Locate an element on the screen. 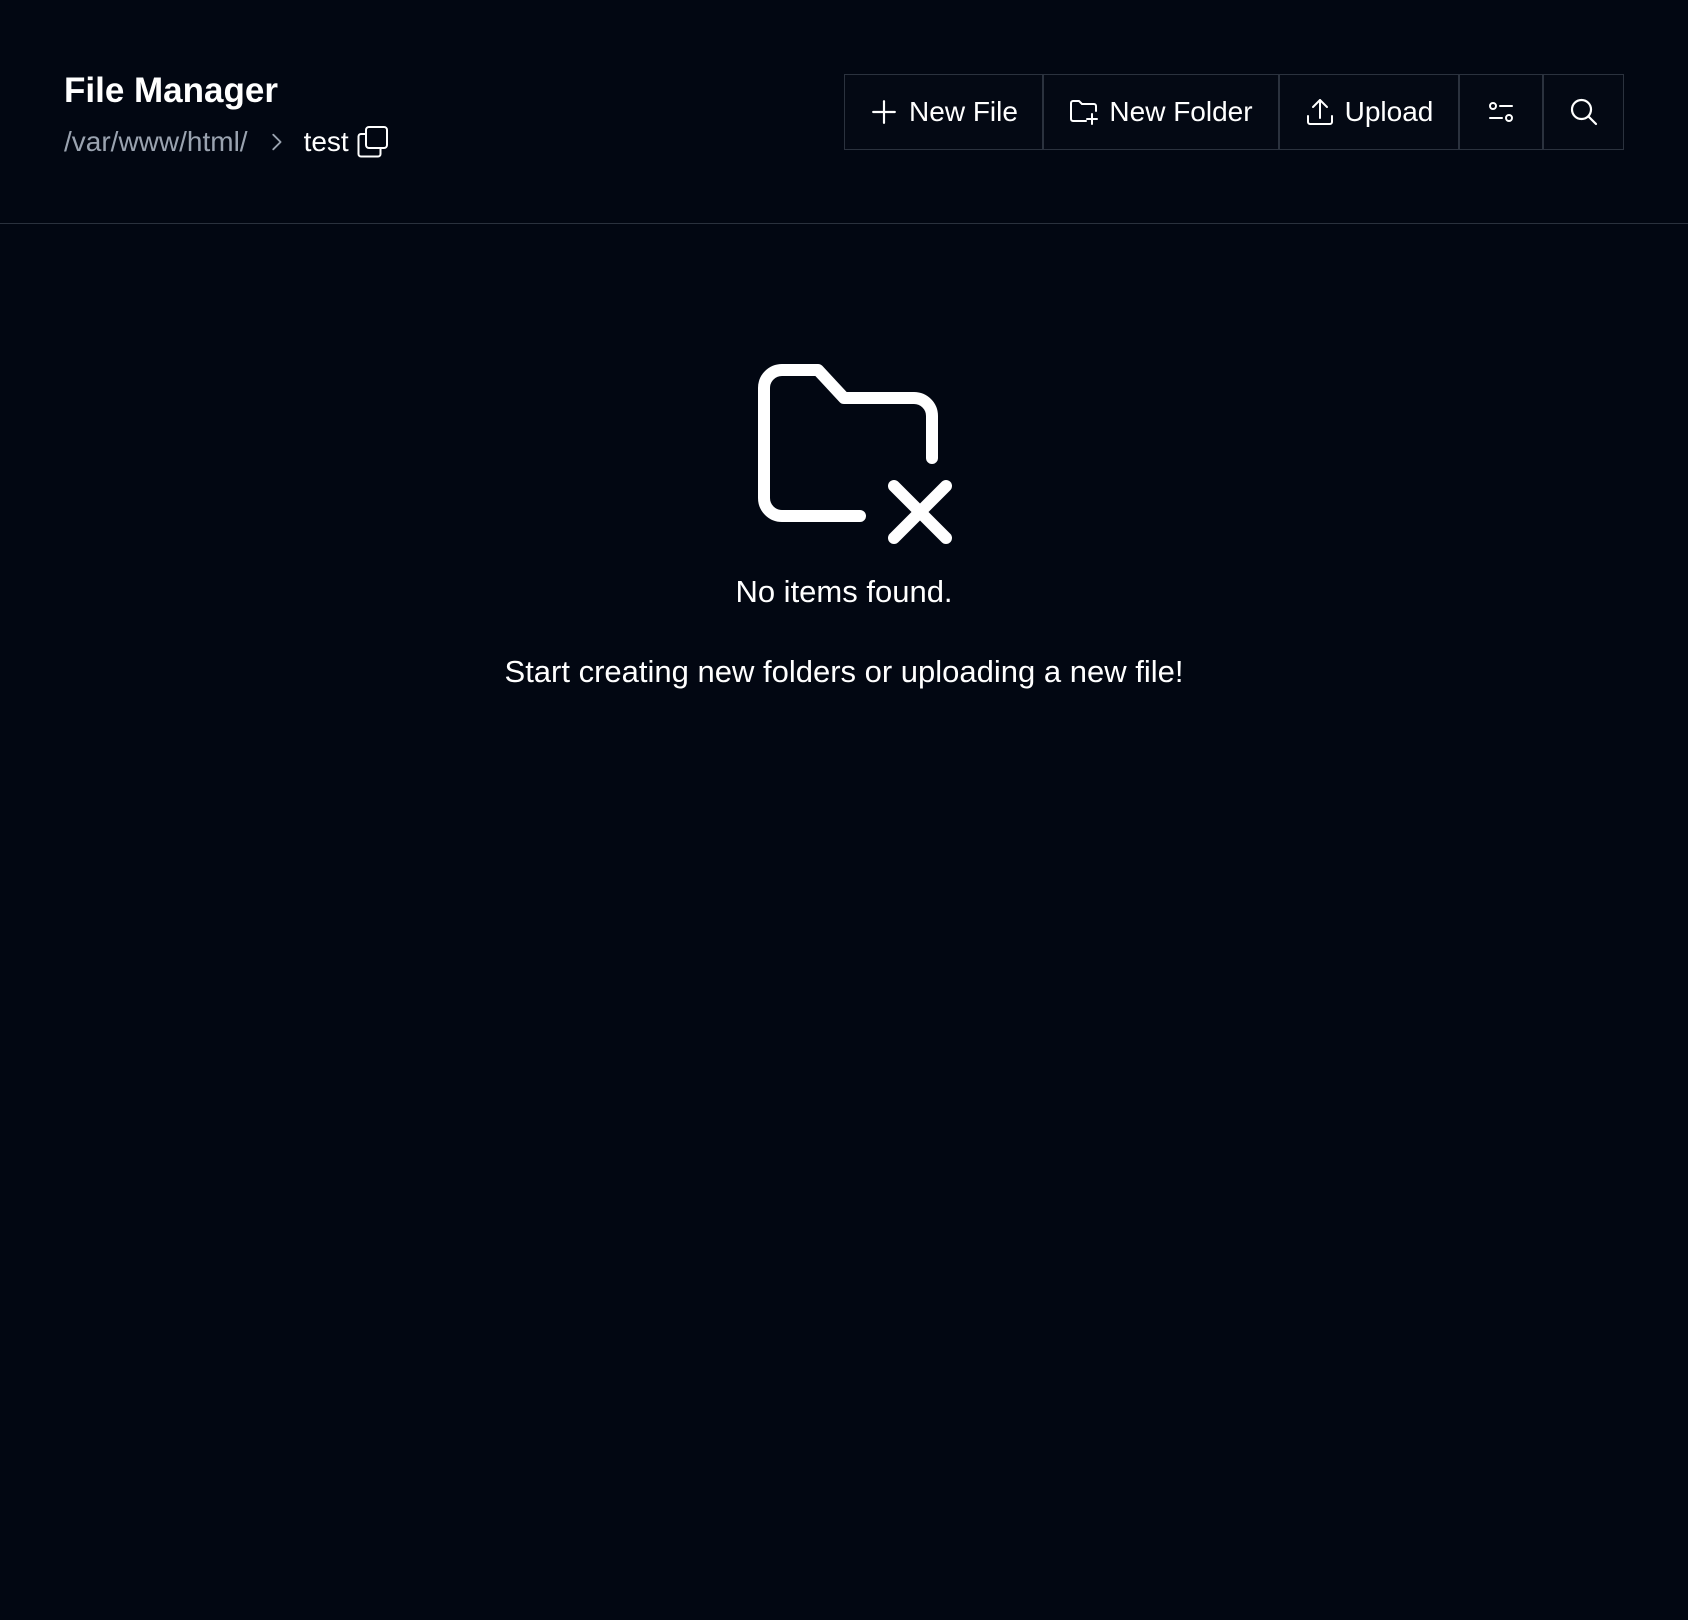 This screenshot has width=1688, height=1620. search-icon is located at coordinates (1584, 112).